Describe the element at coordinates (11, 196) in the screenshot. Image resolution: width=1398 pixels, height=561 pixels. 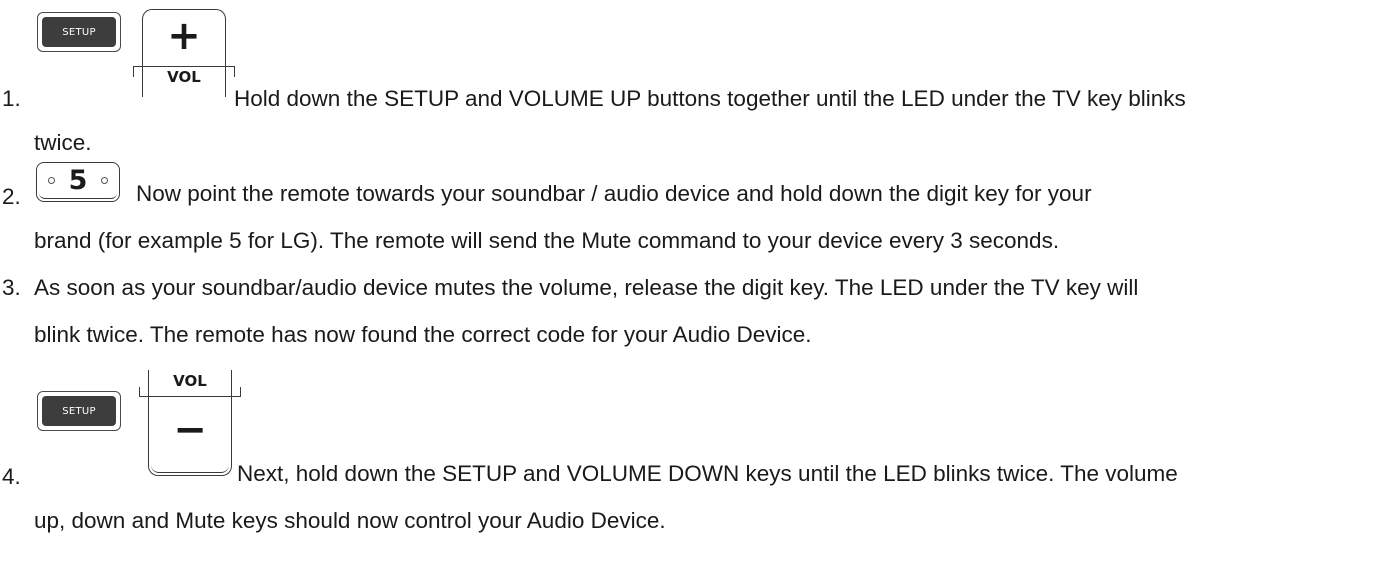
I see `step-2-number: 2.` at that location.